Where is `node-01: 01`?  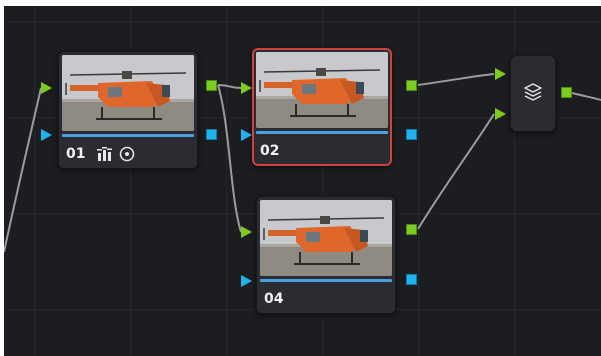
node-01: 01 is located at coordinates (128, 110).